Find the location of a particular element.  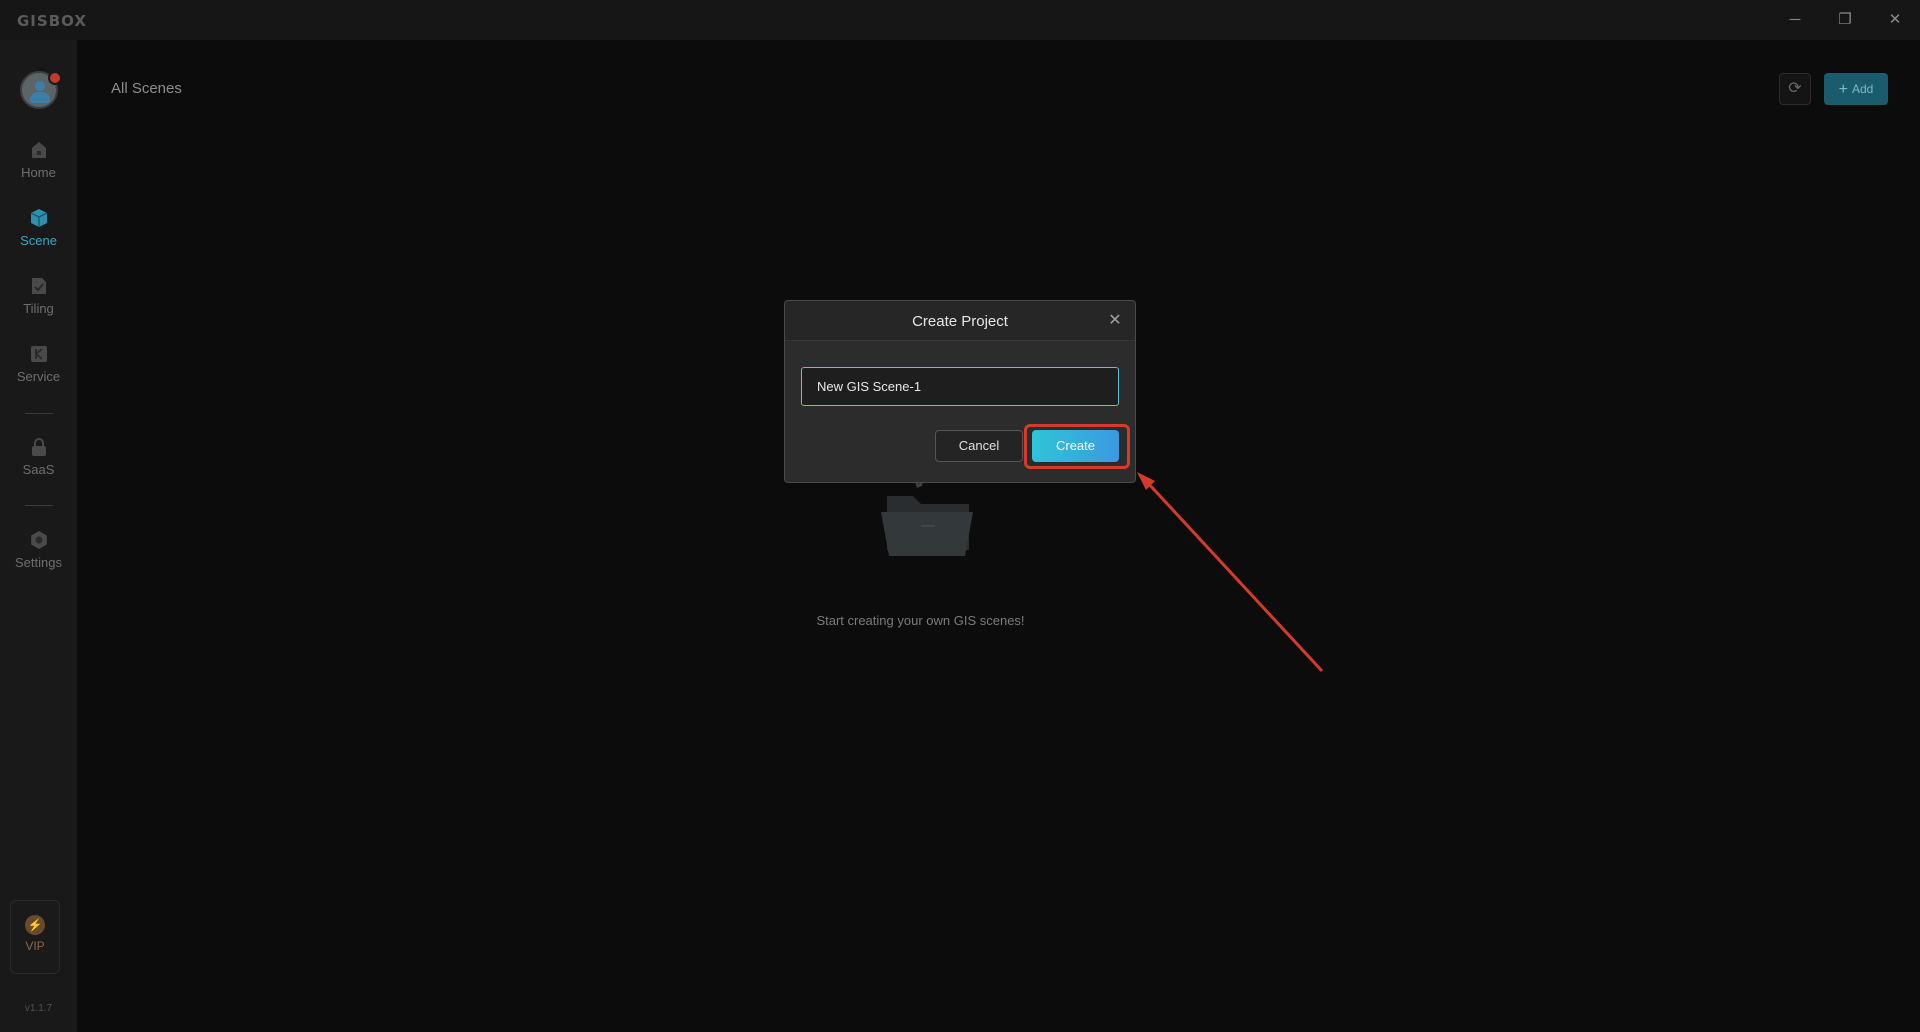

refresh-icon: ⟳ is located at coordinates (1795, 88).